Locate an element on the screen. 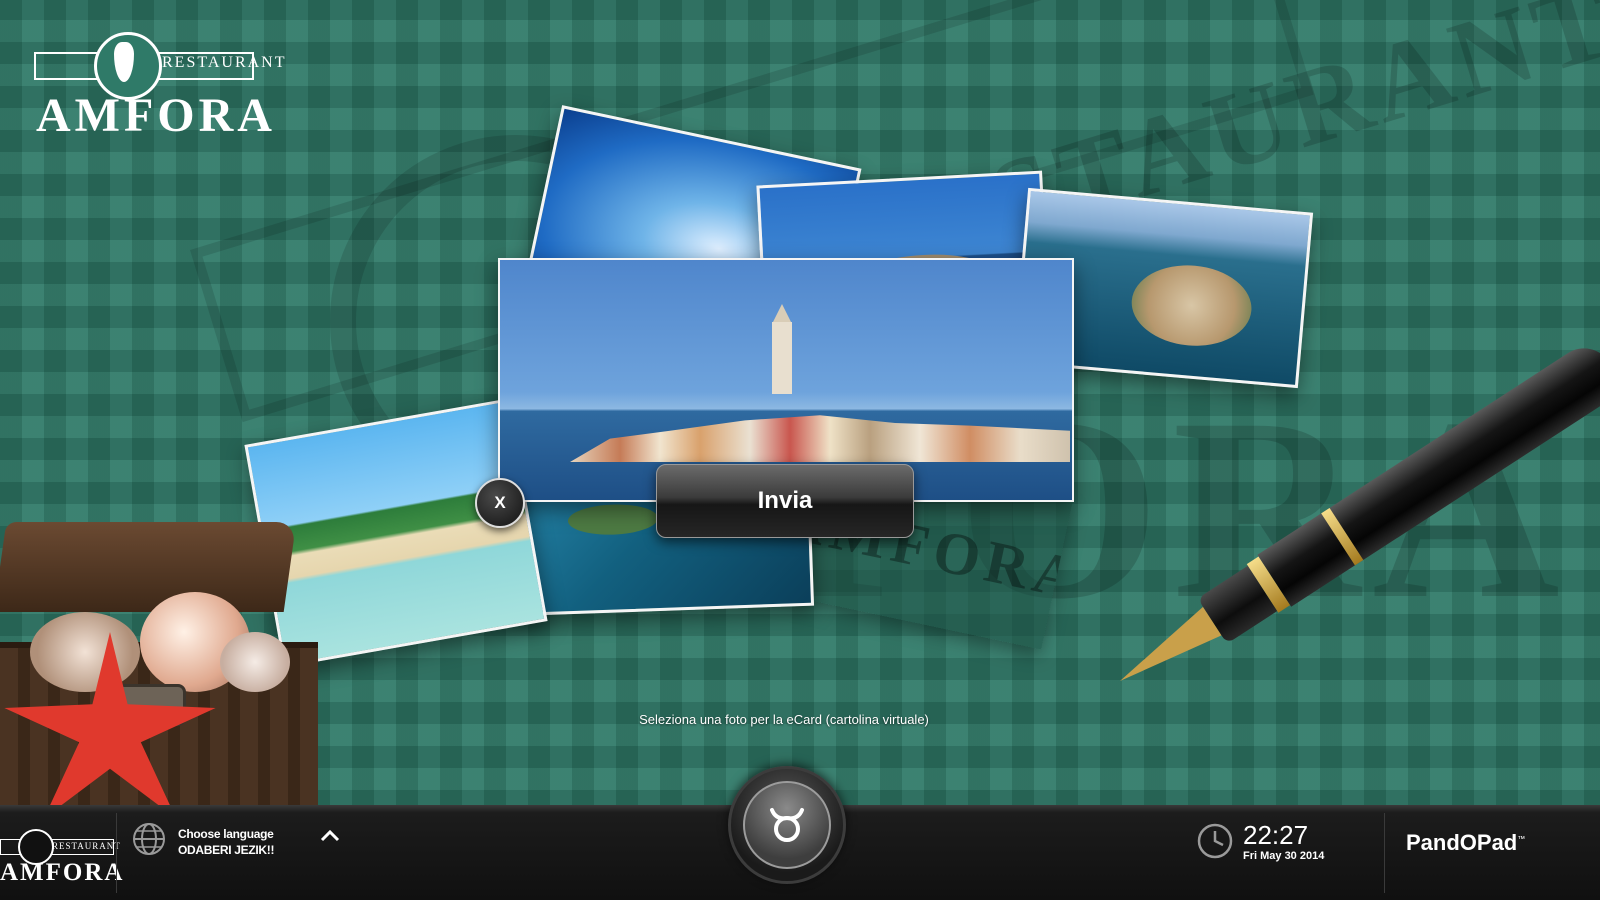  home-button is located at coordinates (787, 825).